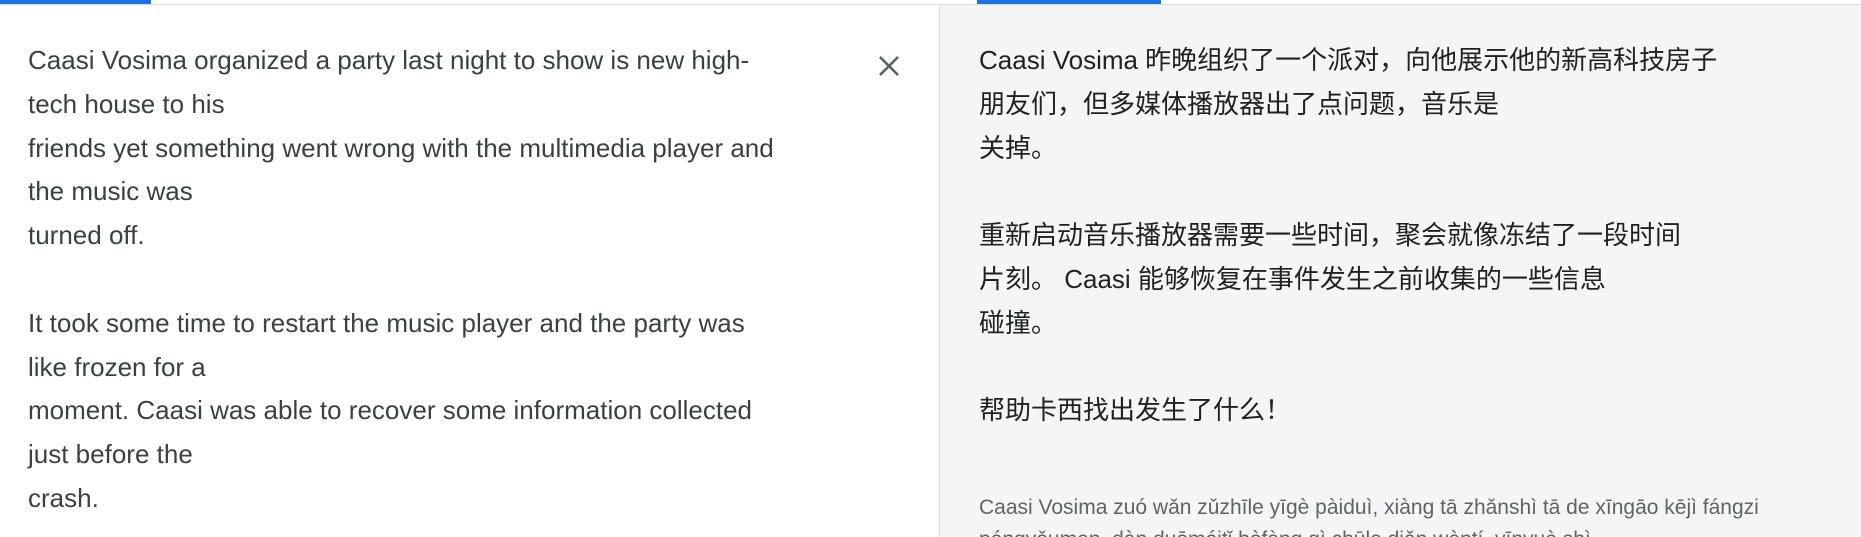 This screenshot has height=537, width=1861. I want to click on close-icon, so click(889, 66).